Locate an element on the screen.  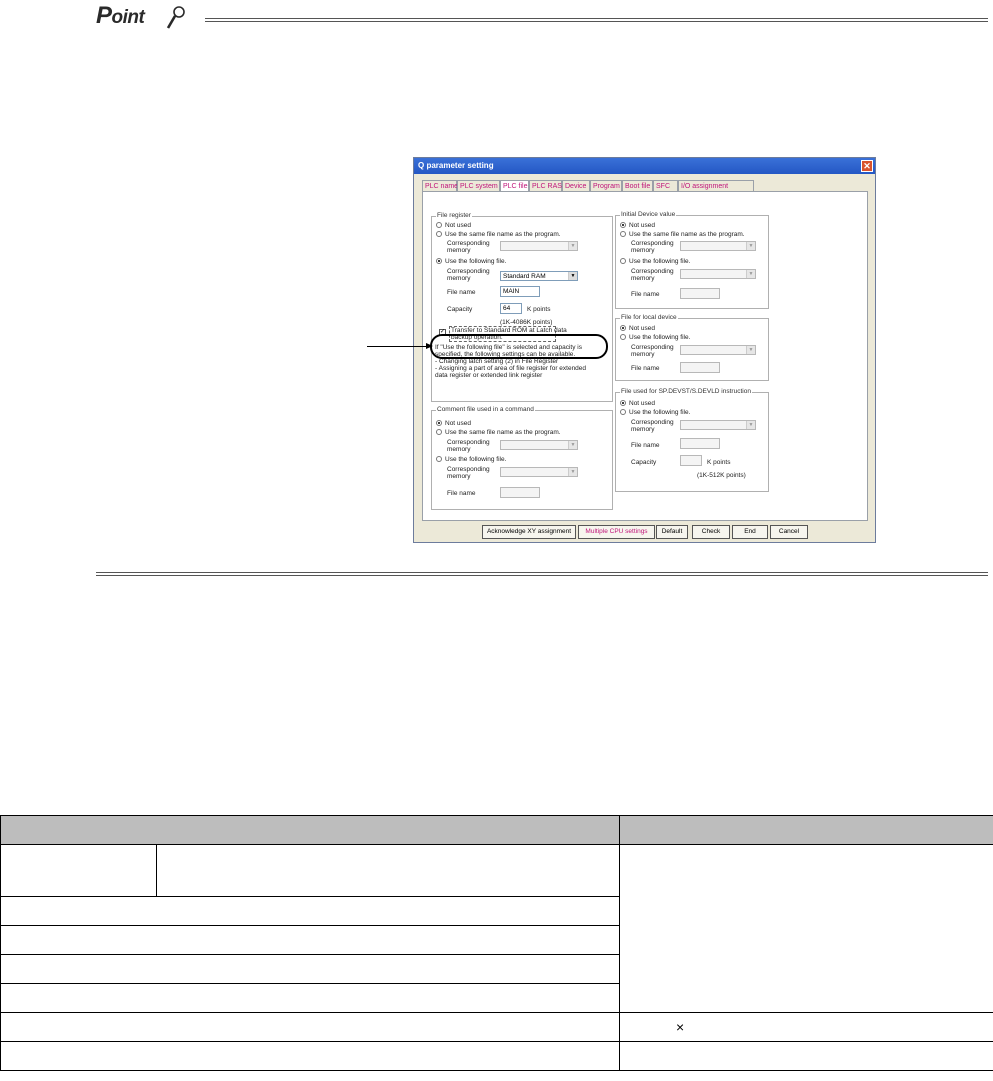
tab-program: Program is located at coordinates (606, 185).